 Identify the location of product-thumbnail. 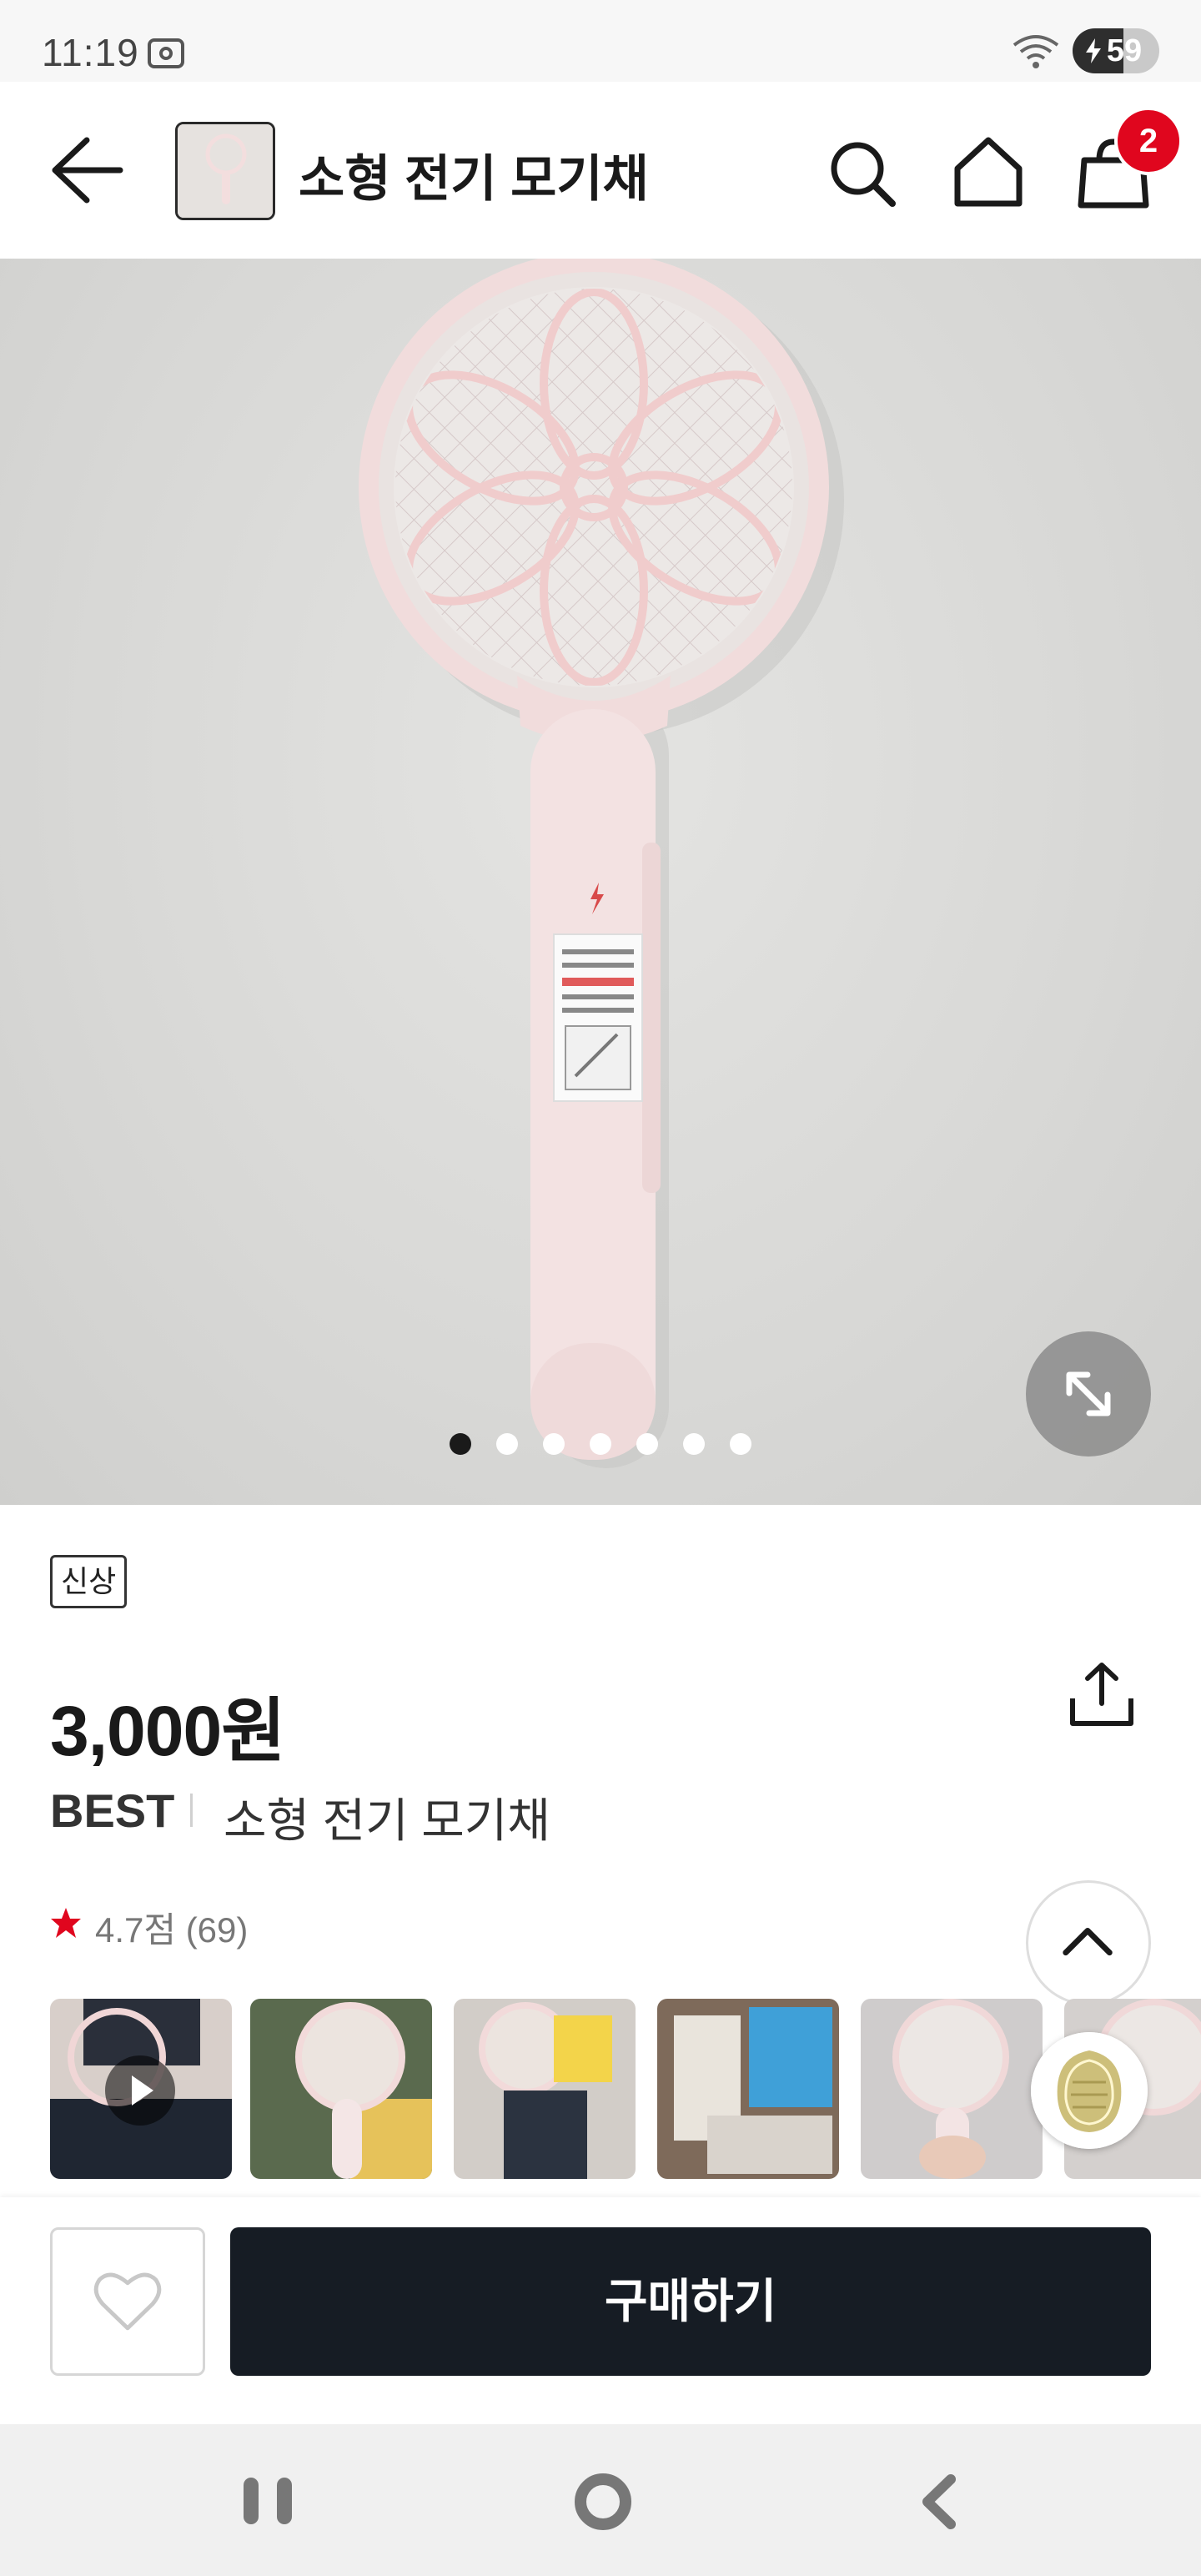
(225, 171).